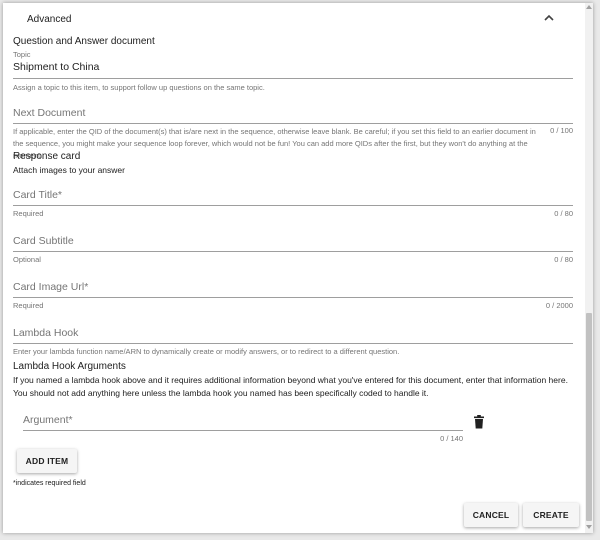  What do you see at coordinates (38, 195) in the screenshot?
I see `card-title-placeholder: Card Title*` at bounding box center [38, 195].